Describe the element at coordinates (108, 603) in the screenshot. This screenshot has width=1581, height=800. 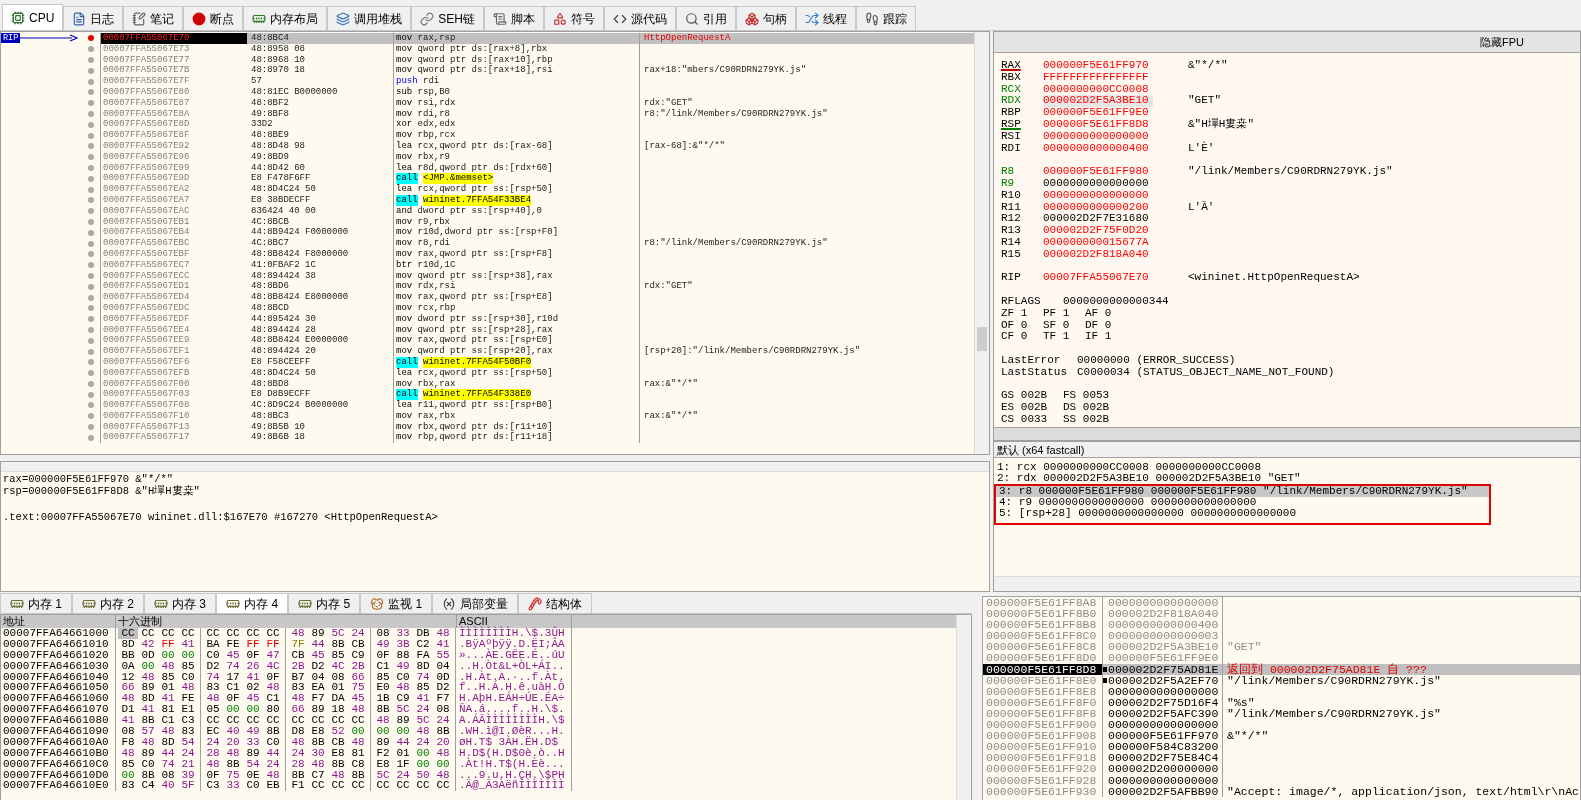
I see `tab: 内存 2` at that location.